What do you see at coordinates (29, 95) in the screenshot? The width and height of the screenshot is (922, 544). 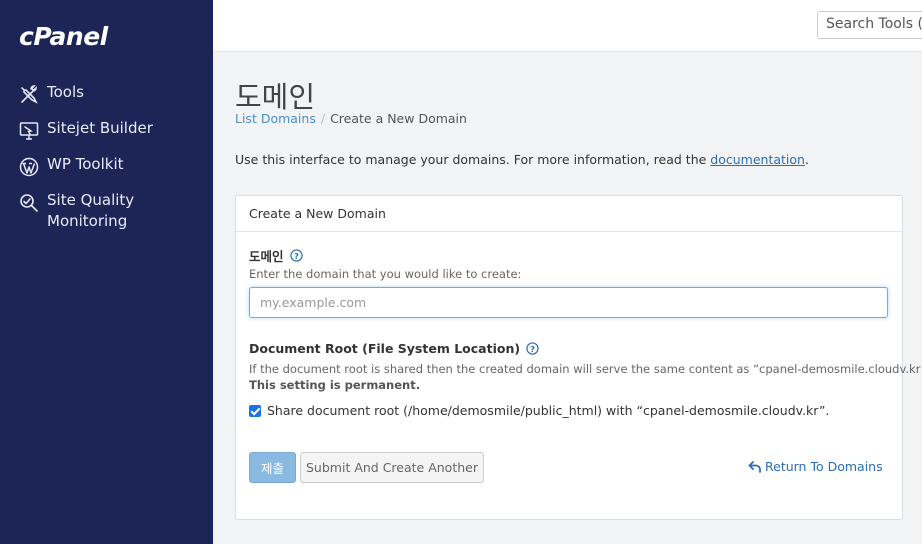 I see `tools-icon` at bounding box center [29, 95].